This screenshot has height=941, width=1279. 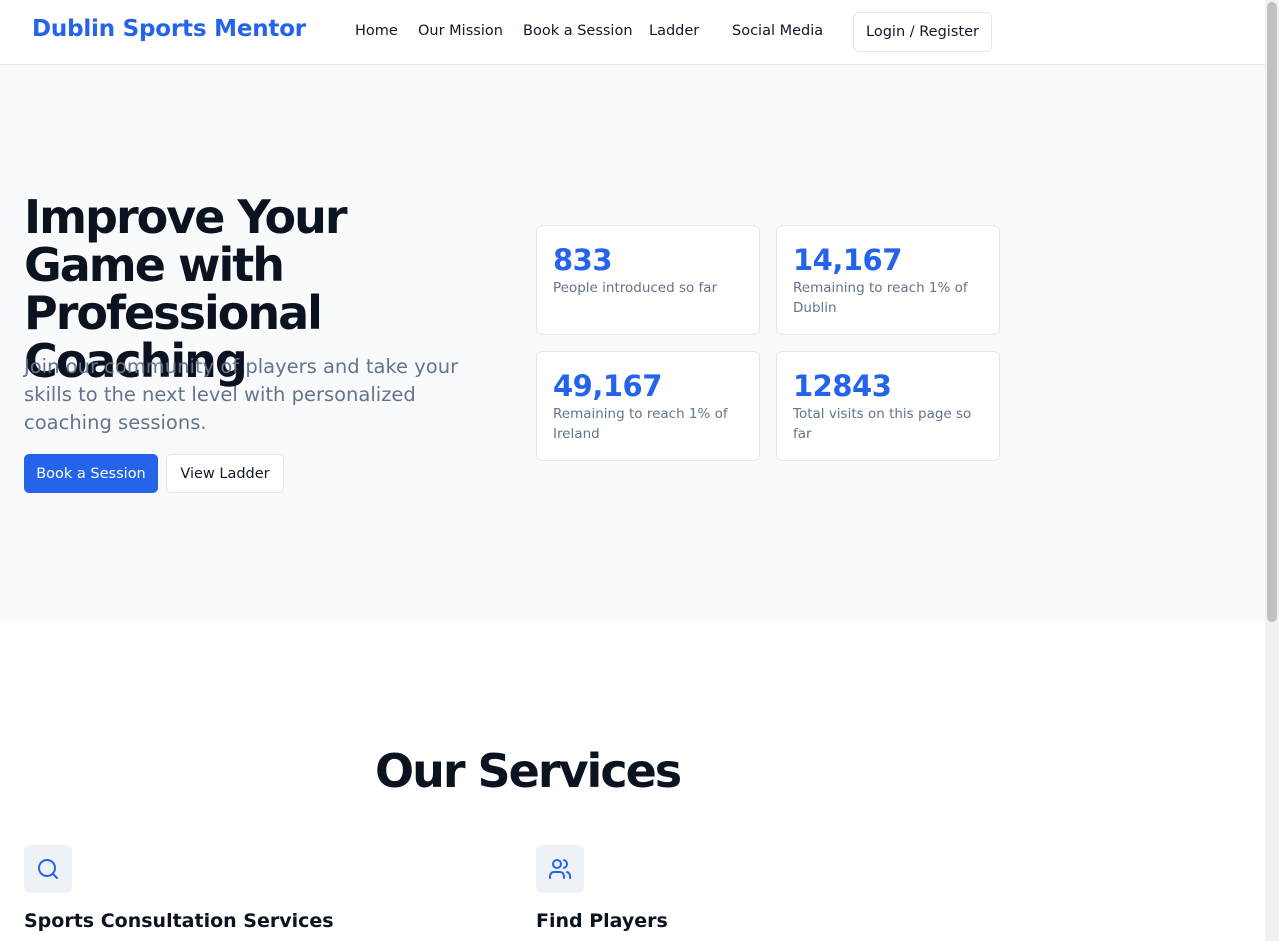 I want to click on view-ladder-button: View Ladder, so click(x=225, y=473).